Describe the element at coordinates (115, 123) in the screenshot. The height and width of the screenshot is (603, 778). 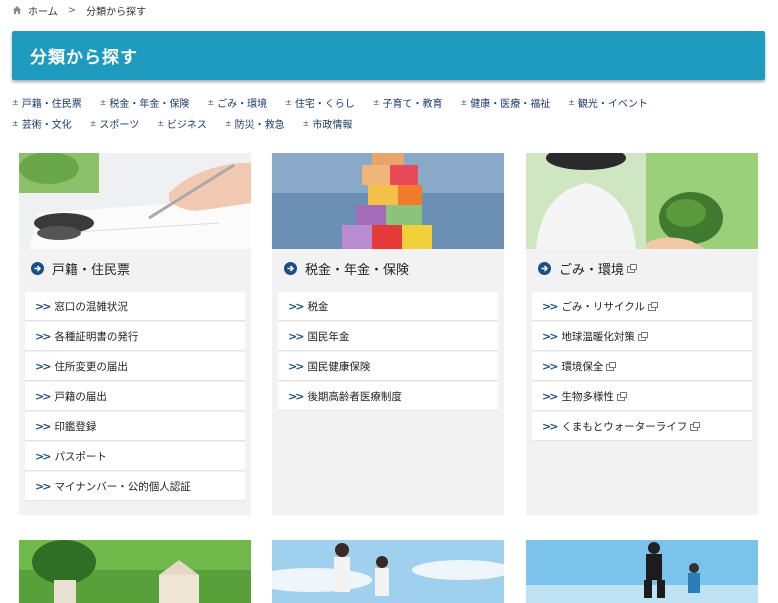
I see `category-link: ± スポーツ` at that location.